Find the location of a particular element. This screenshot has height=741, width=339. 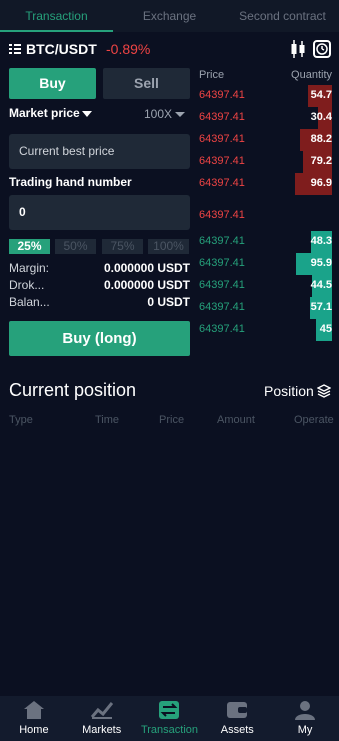

col-price: Price is located at coordinates (172, 420).